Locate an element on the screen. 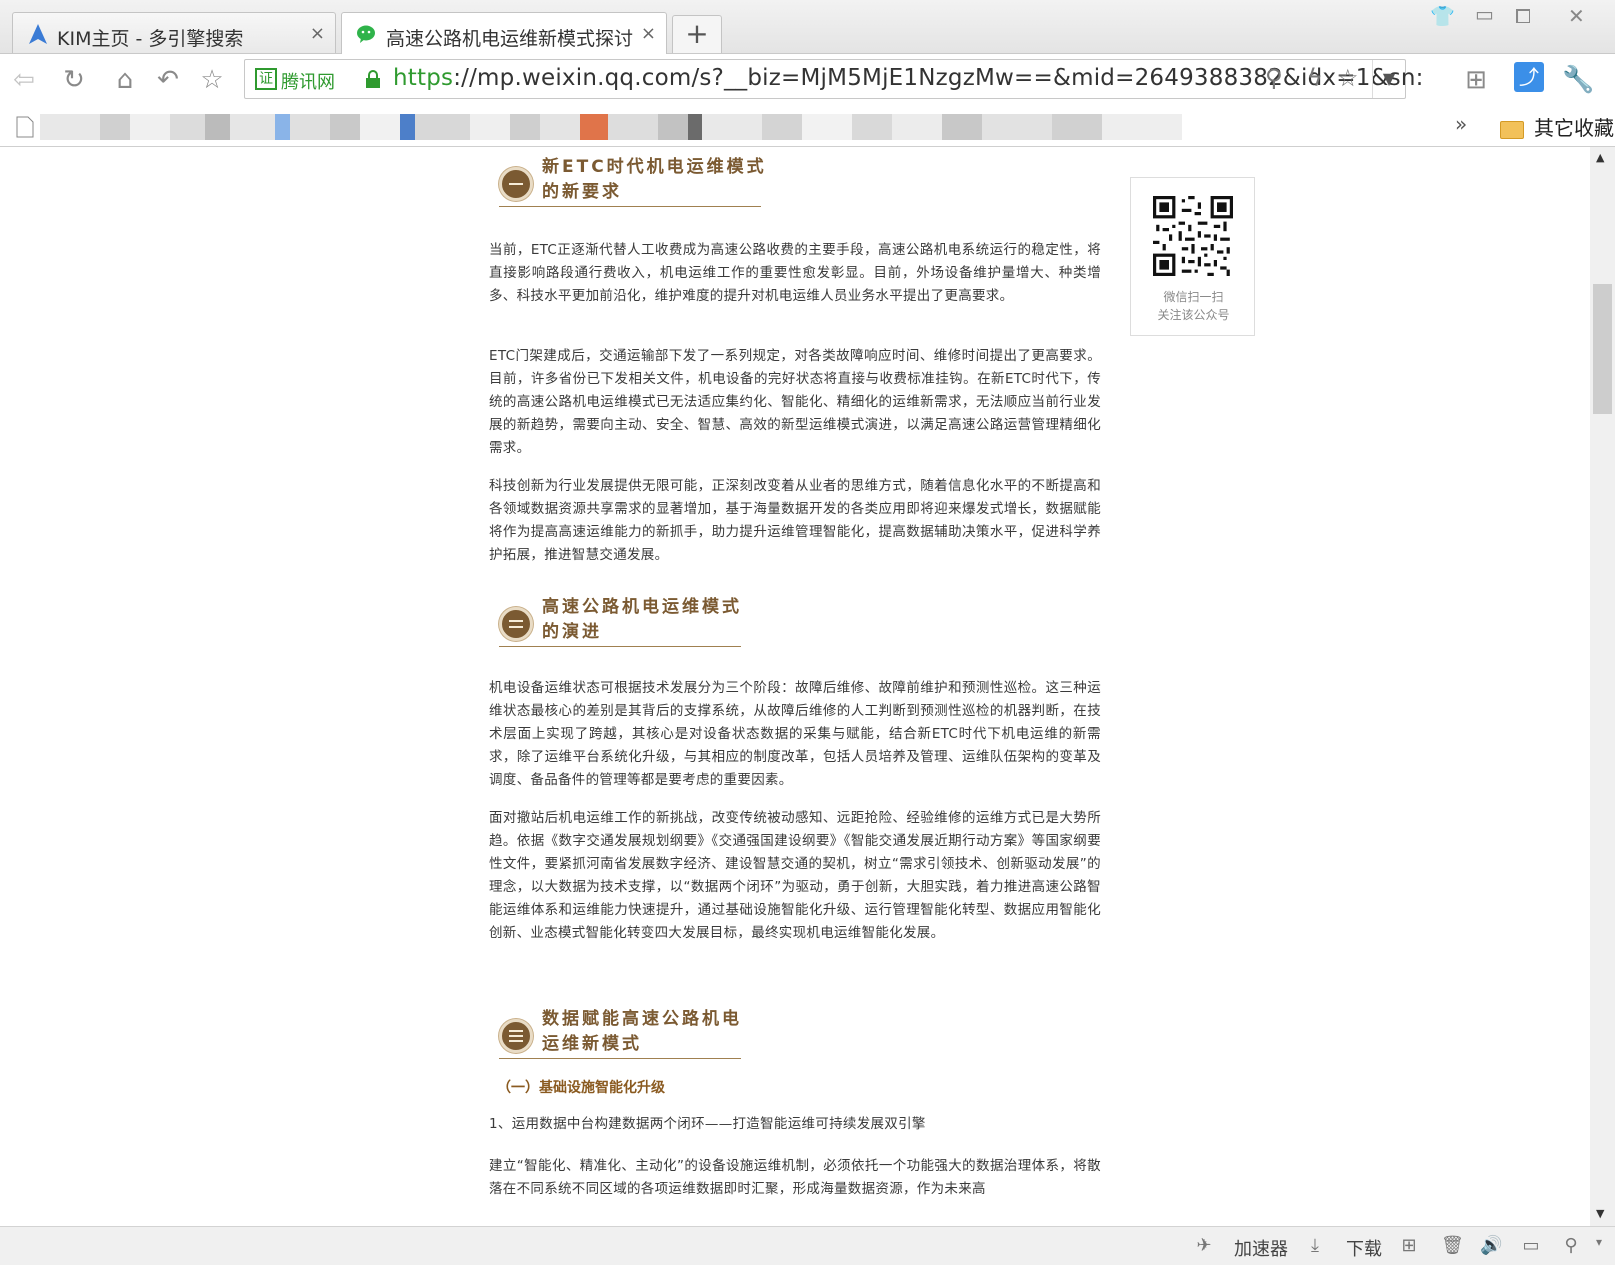  scrollbar-thumb is located at coordinates (1602, 349).